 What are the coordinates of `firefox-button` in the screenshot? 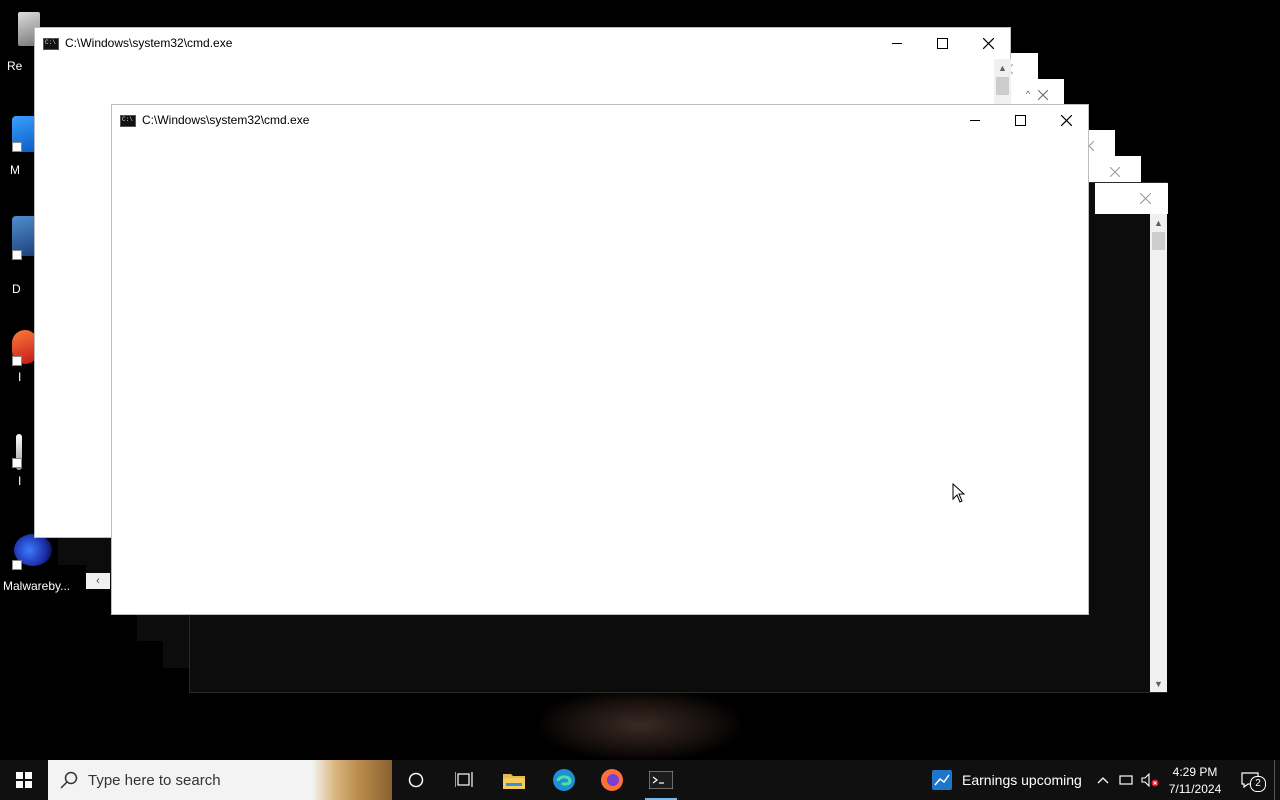 It's located at (612, 780).